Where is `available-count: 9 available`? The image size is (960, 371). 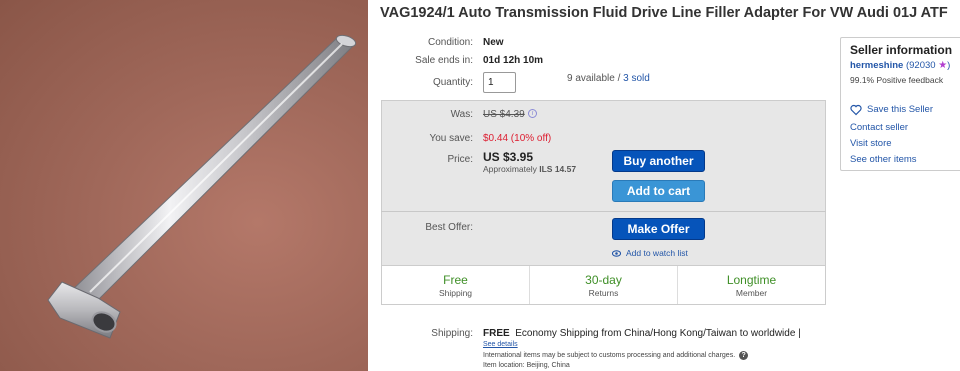
available-count: 9 available is located at coordinates (591, 78).